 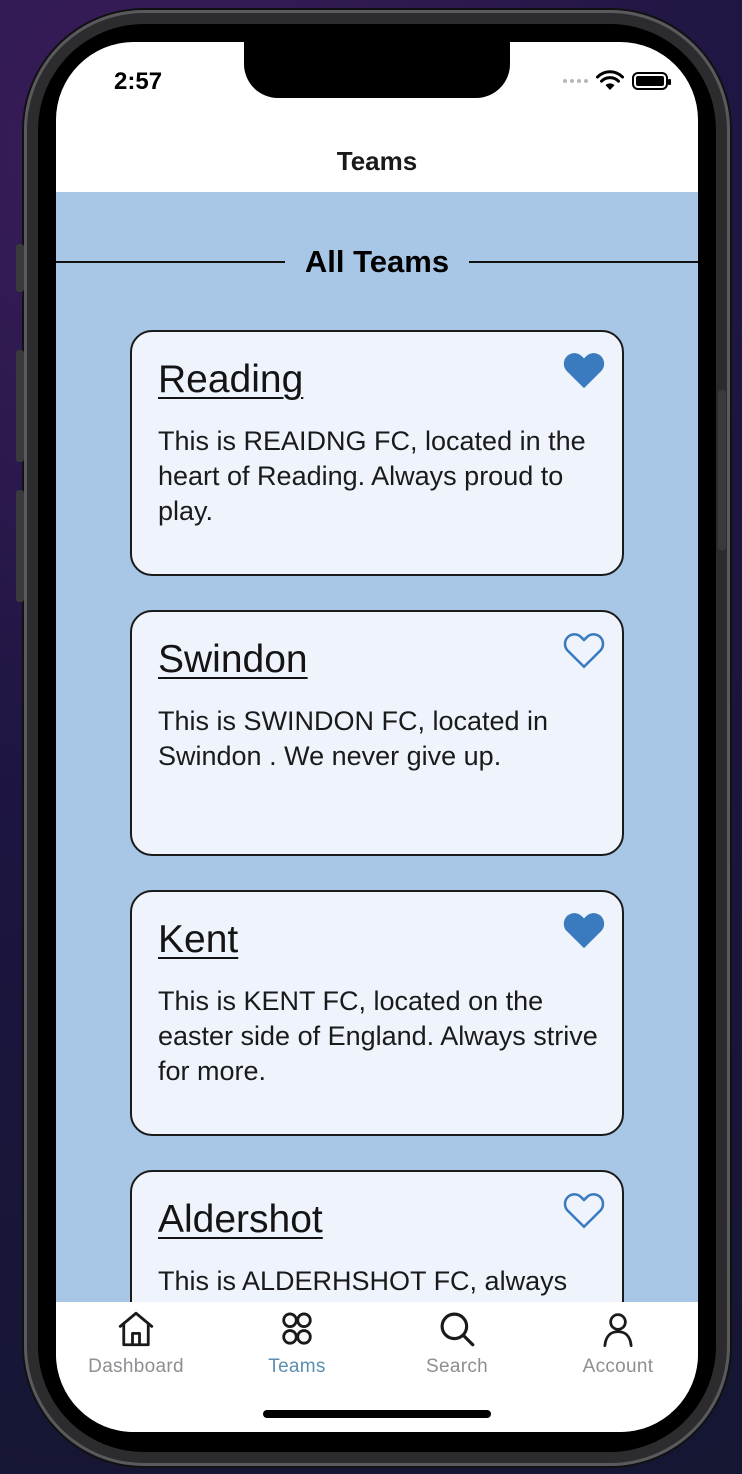 What do you see at coordinates (618, 1366) in the screenshot?
I see `tab-label: Account` at bounding box center [618, 1366].